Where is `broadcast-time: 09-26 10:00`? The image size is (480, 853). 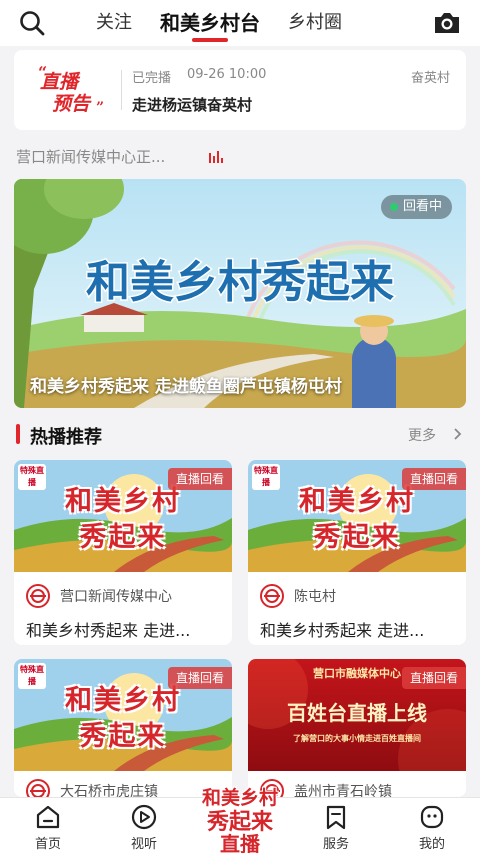 broadcast-time: 09-26 10:00 is located at coordinates (227, 74).